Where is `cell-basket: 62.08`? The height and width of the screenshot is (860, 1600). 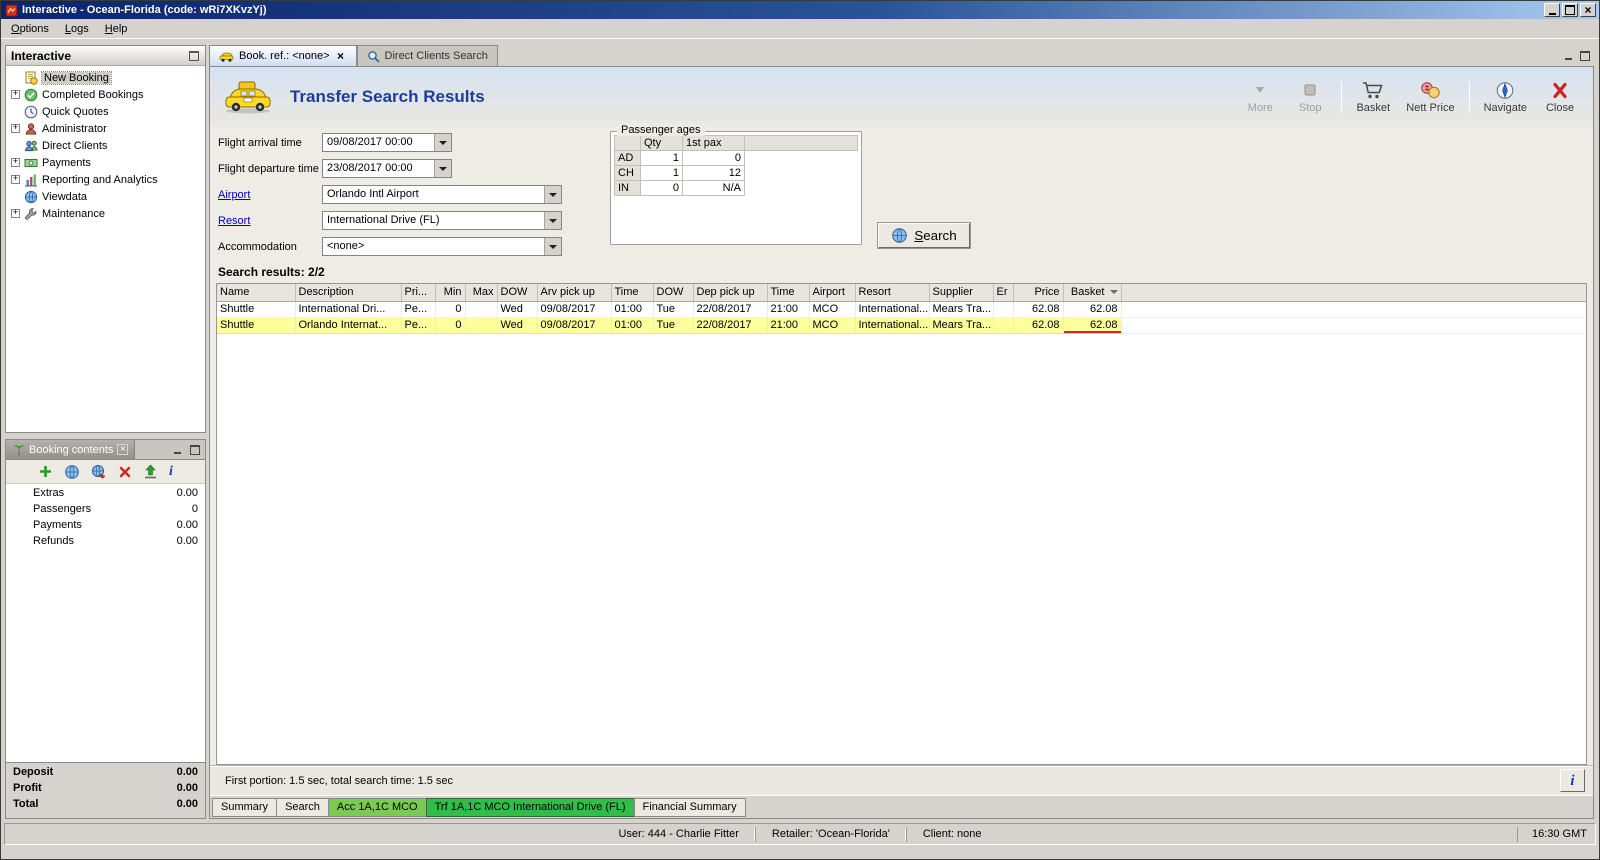
cell-basket: 62.08 is located at coordinates (1092, 325).